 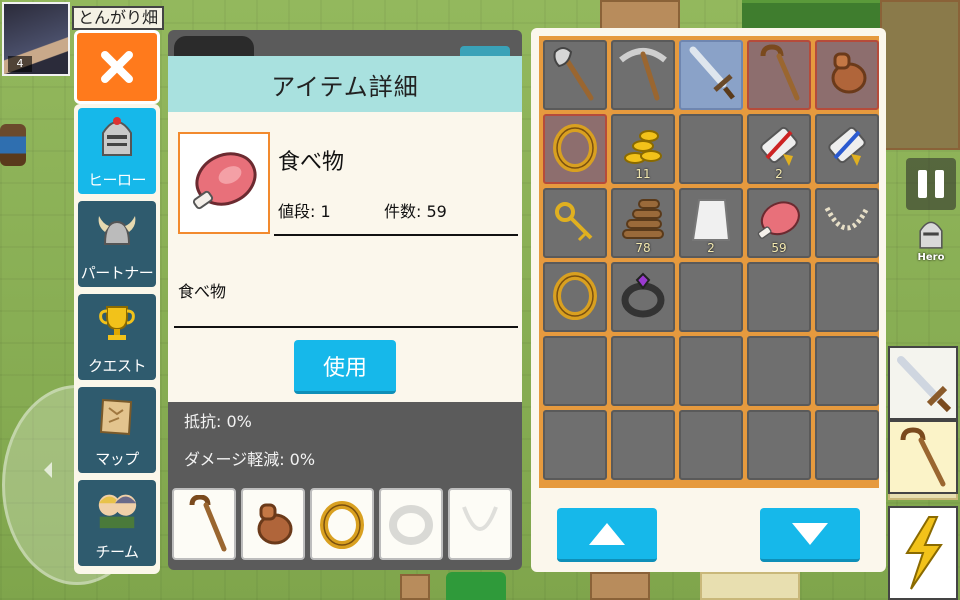 What do you see at coordinates (117, 459) in the screenshot?
I see `menu-item-label: マップ` at bounding box center [117, 459].